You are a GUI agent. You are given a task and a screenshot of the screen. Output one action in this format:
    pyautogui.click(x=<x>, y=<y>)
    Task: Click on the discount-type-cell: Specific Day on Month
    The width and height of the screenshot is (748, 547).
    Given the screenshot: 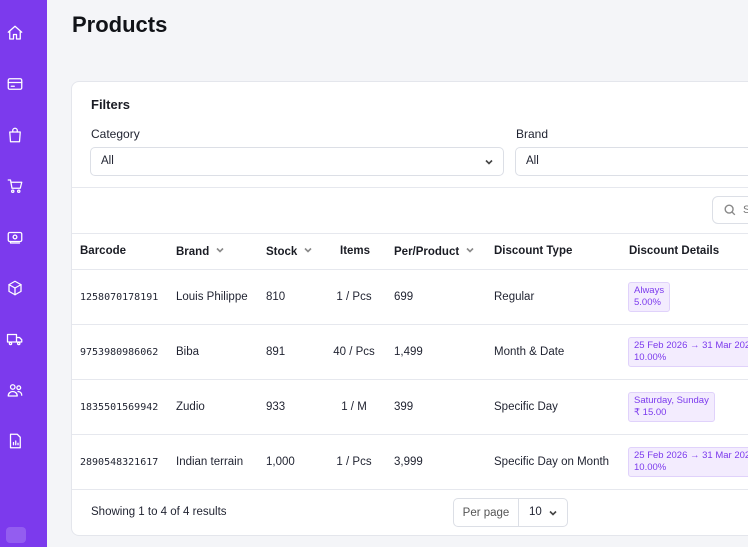 What is the action you would take?
    pyautogui.click(x=552, y=462)
    